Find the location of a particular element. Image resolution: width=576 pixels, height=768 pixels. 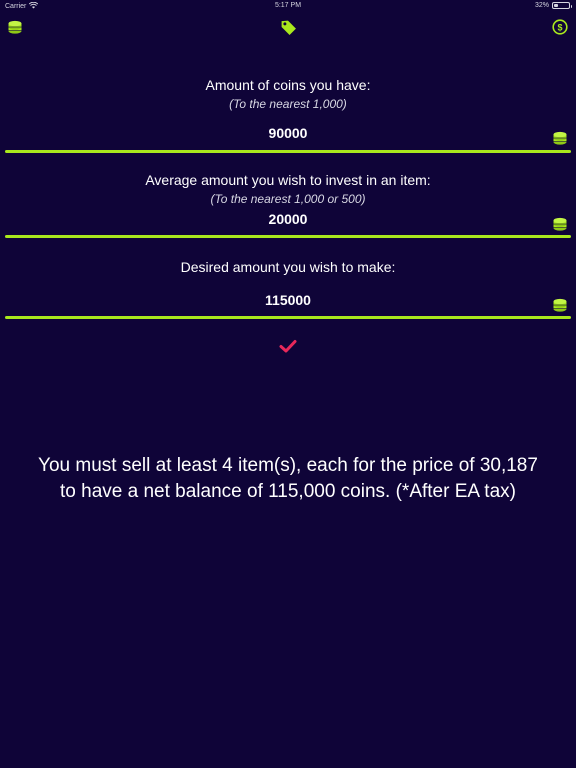

price-tag-icon is located at coordinates (288, 27).